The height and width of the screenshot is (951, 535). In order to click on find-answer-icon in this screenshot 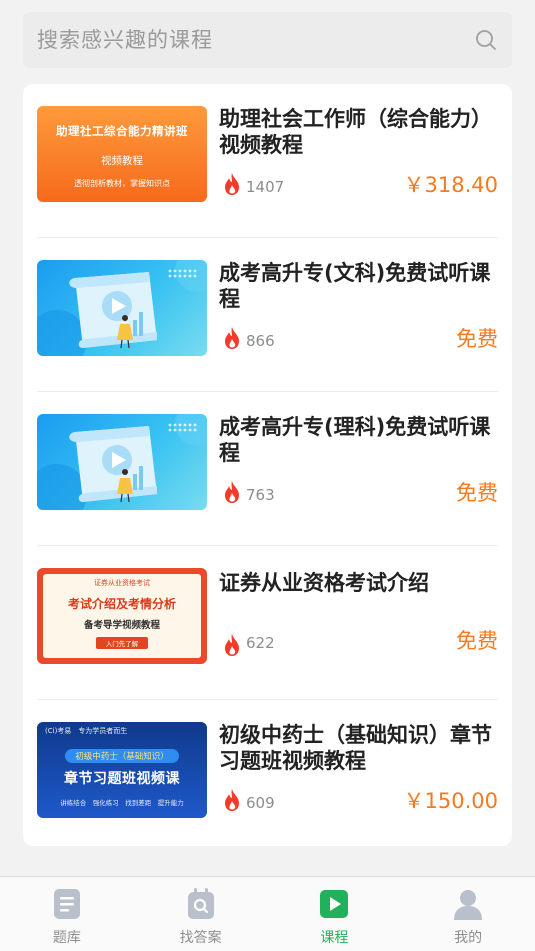, I will do `click(200, 903)`.